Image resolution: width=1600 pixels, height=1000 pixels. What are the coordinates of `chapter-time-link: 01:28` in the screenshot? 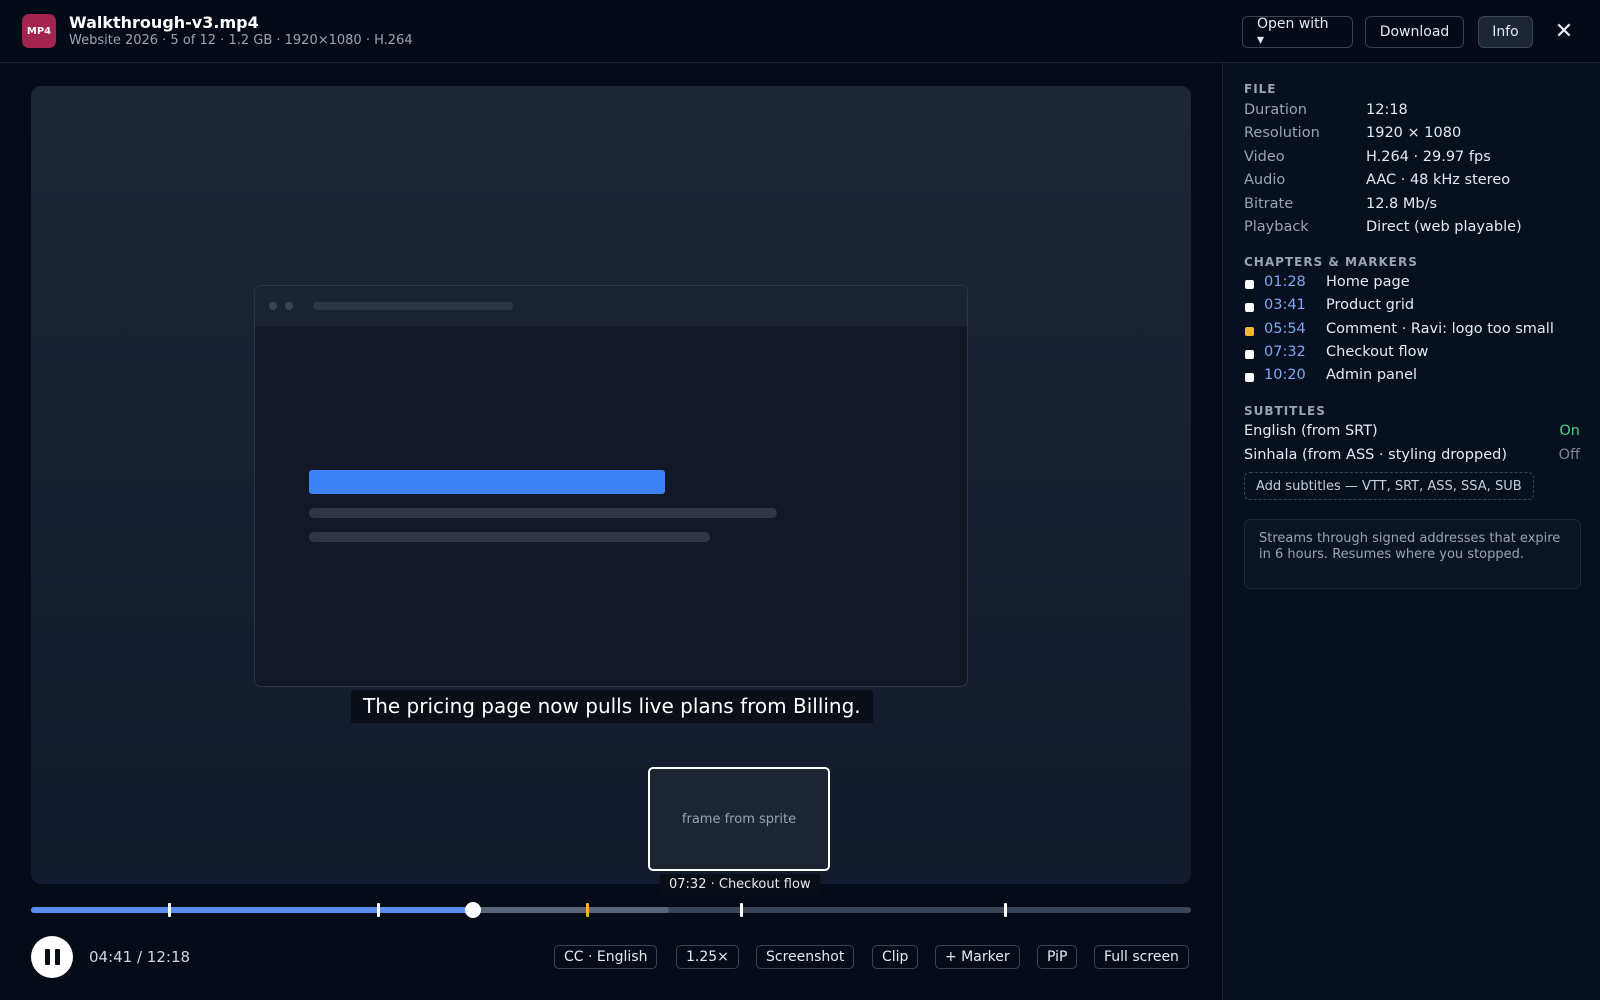 It's located at (1285, 282).